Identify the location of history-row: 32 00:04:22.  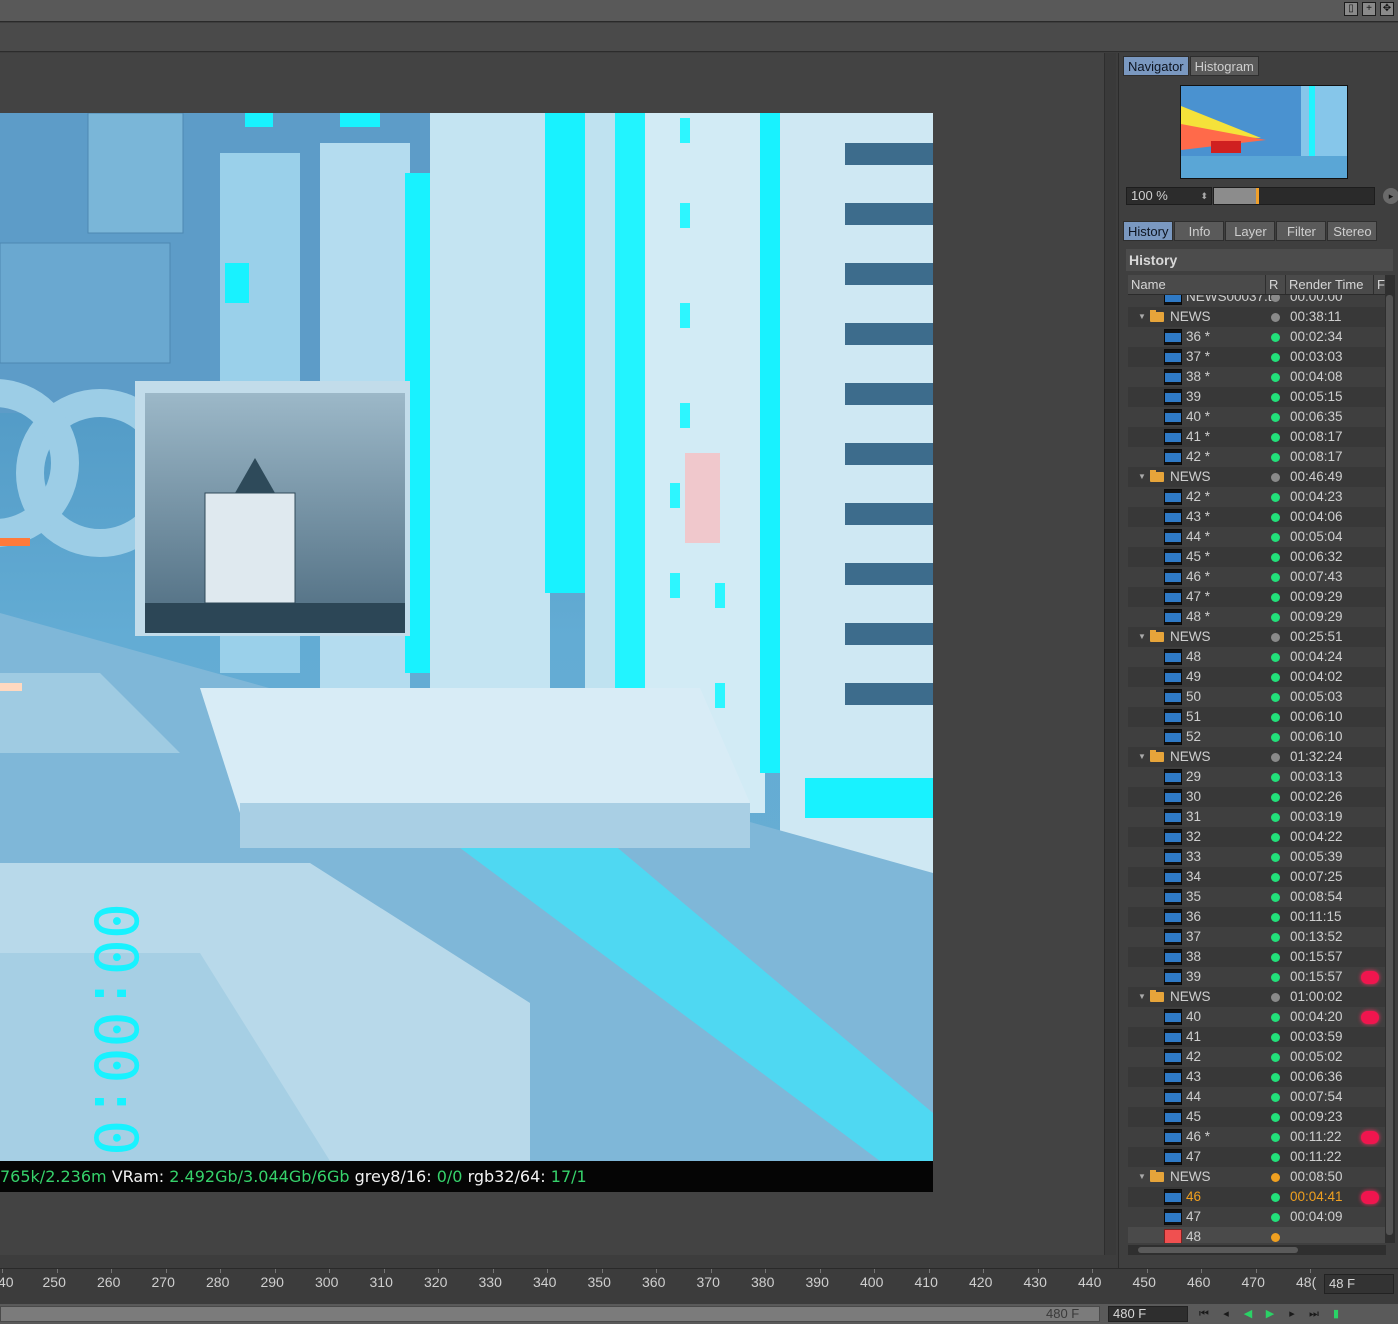
(1257, 837).